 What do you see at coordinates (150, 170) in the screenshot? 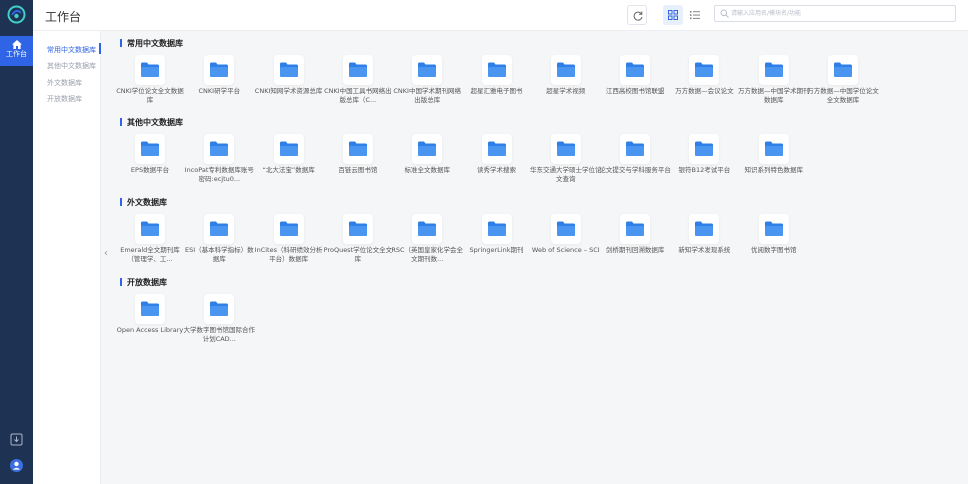
I see `tile-label: EPS数据平台` at bounding box center [150, 170].